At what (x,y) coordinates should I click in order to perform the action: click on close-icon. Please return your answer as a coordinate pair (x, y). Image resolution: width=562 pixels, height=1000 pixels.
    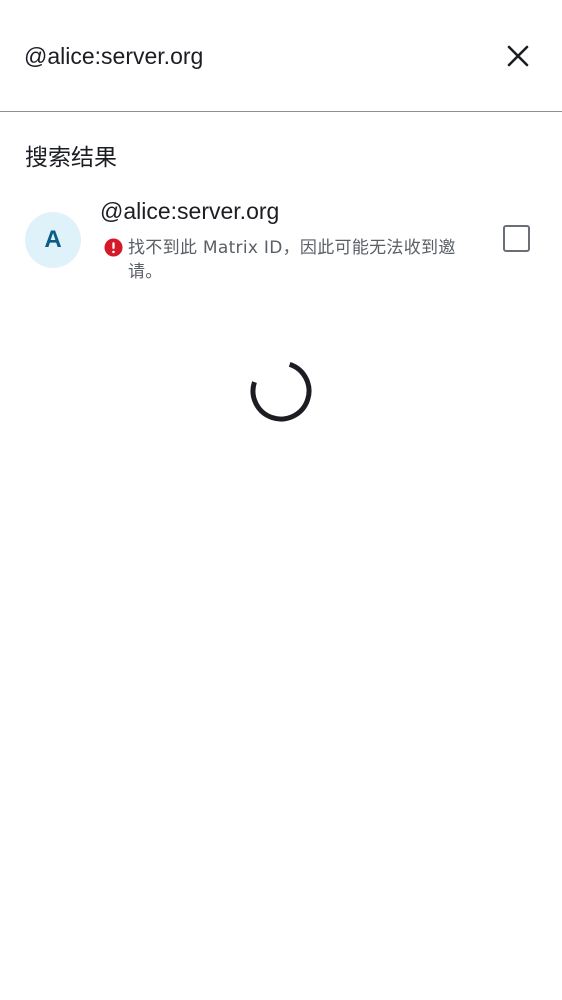
    Looking at the image, I should click on (518, 56).